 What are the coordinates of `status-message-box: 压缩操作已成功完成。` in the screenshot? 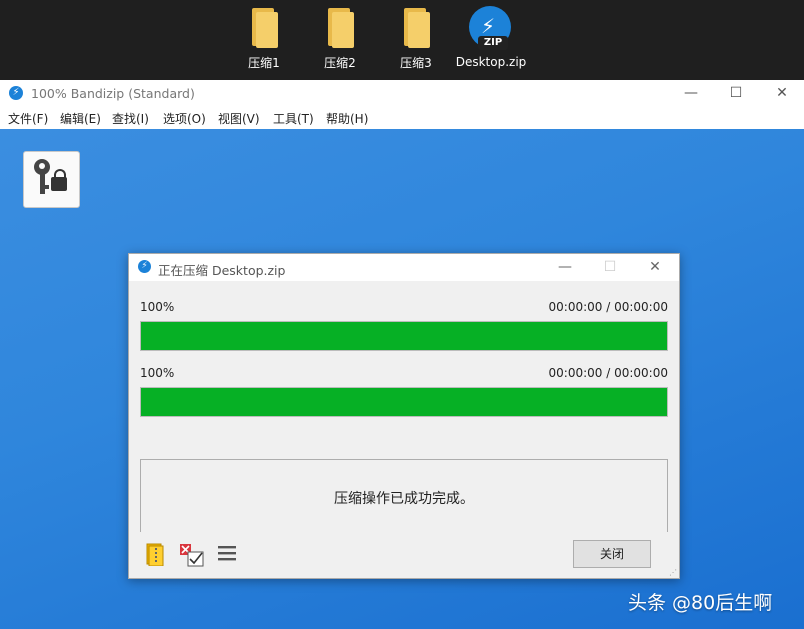 It's located at (404, 495).